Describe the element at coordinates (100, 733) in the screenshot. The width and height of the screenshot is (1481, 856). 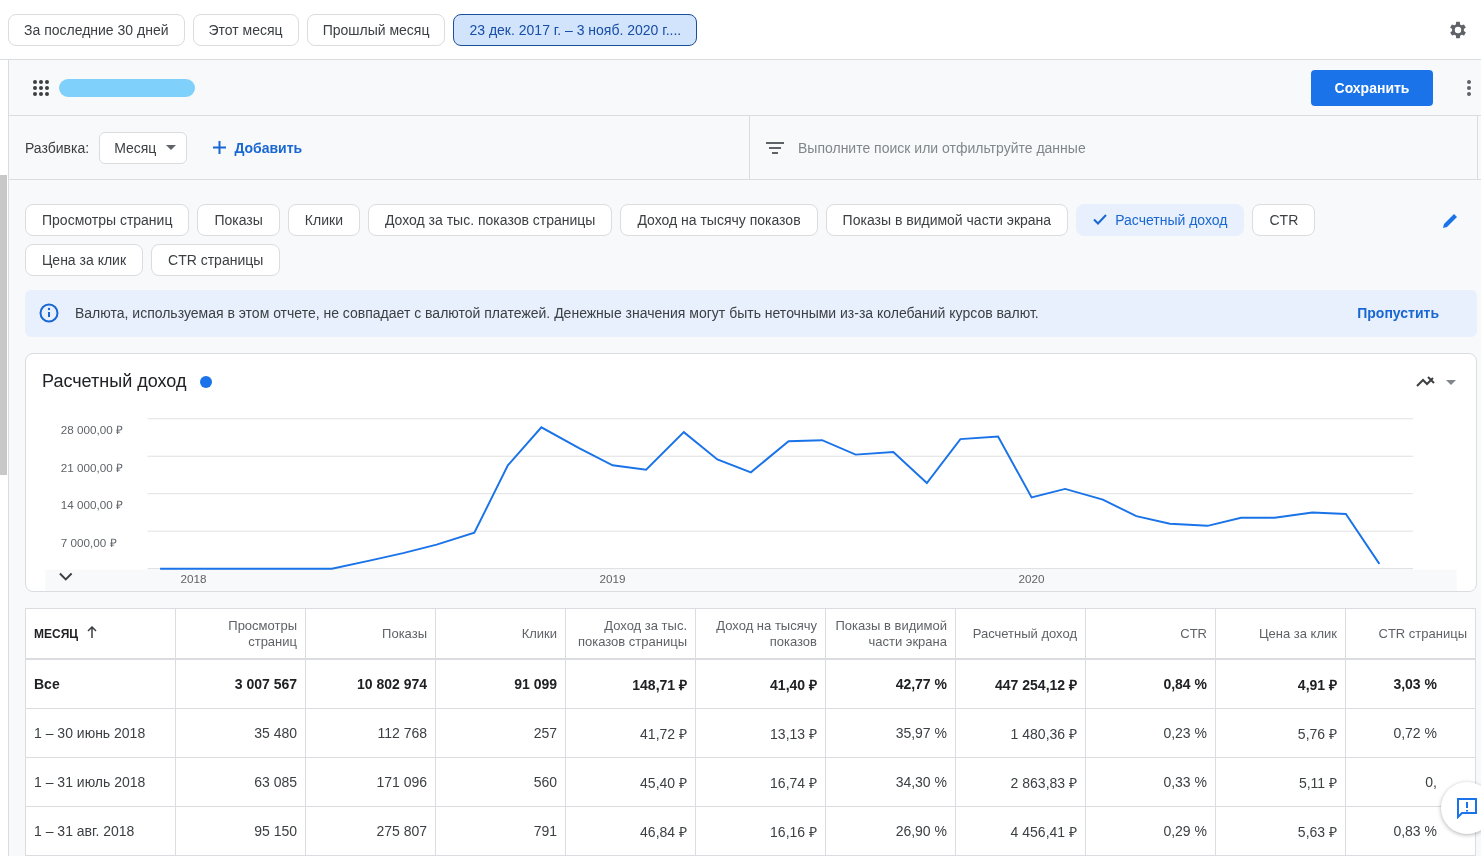
I see `table-cell: 1 – 30 июнь 2018` at that location.